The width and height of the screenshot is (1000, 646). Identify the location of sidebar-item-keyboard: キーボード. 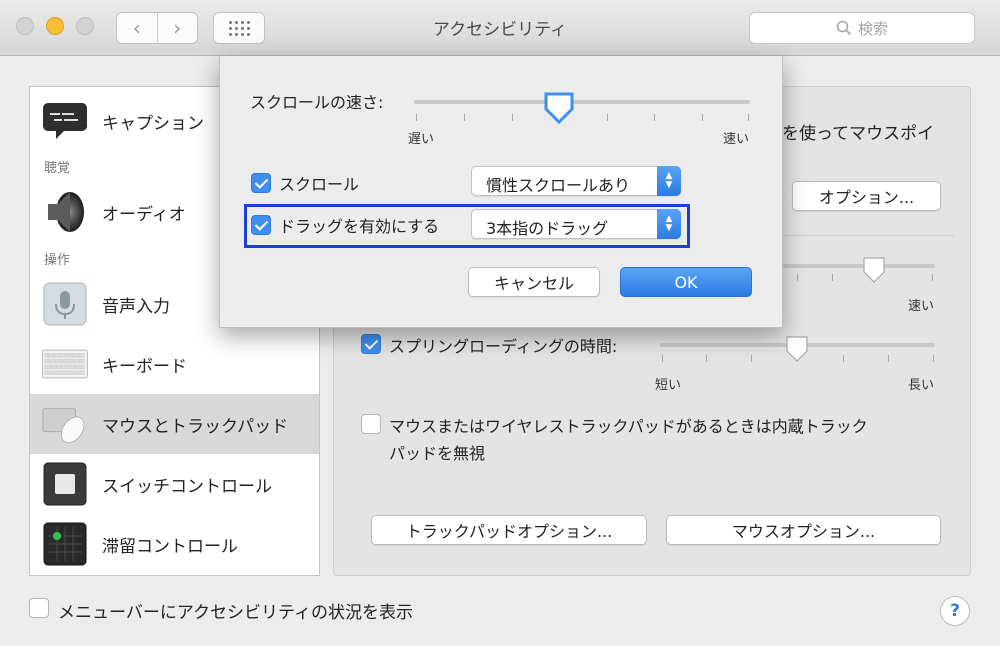
(174, 364).